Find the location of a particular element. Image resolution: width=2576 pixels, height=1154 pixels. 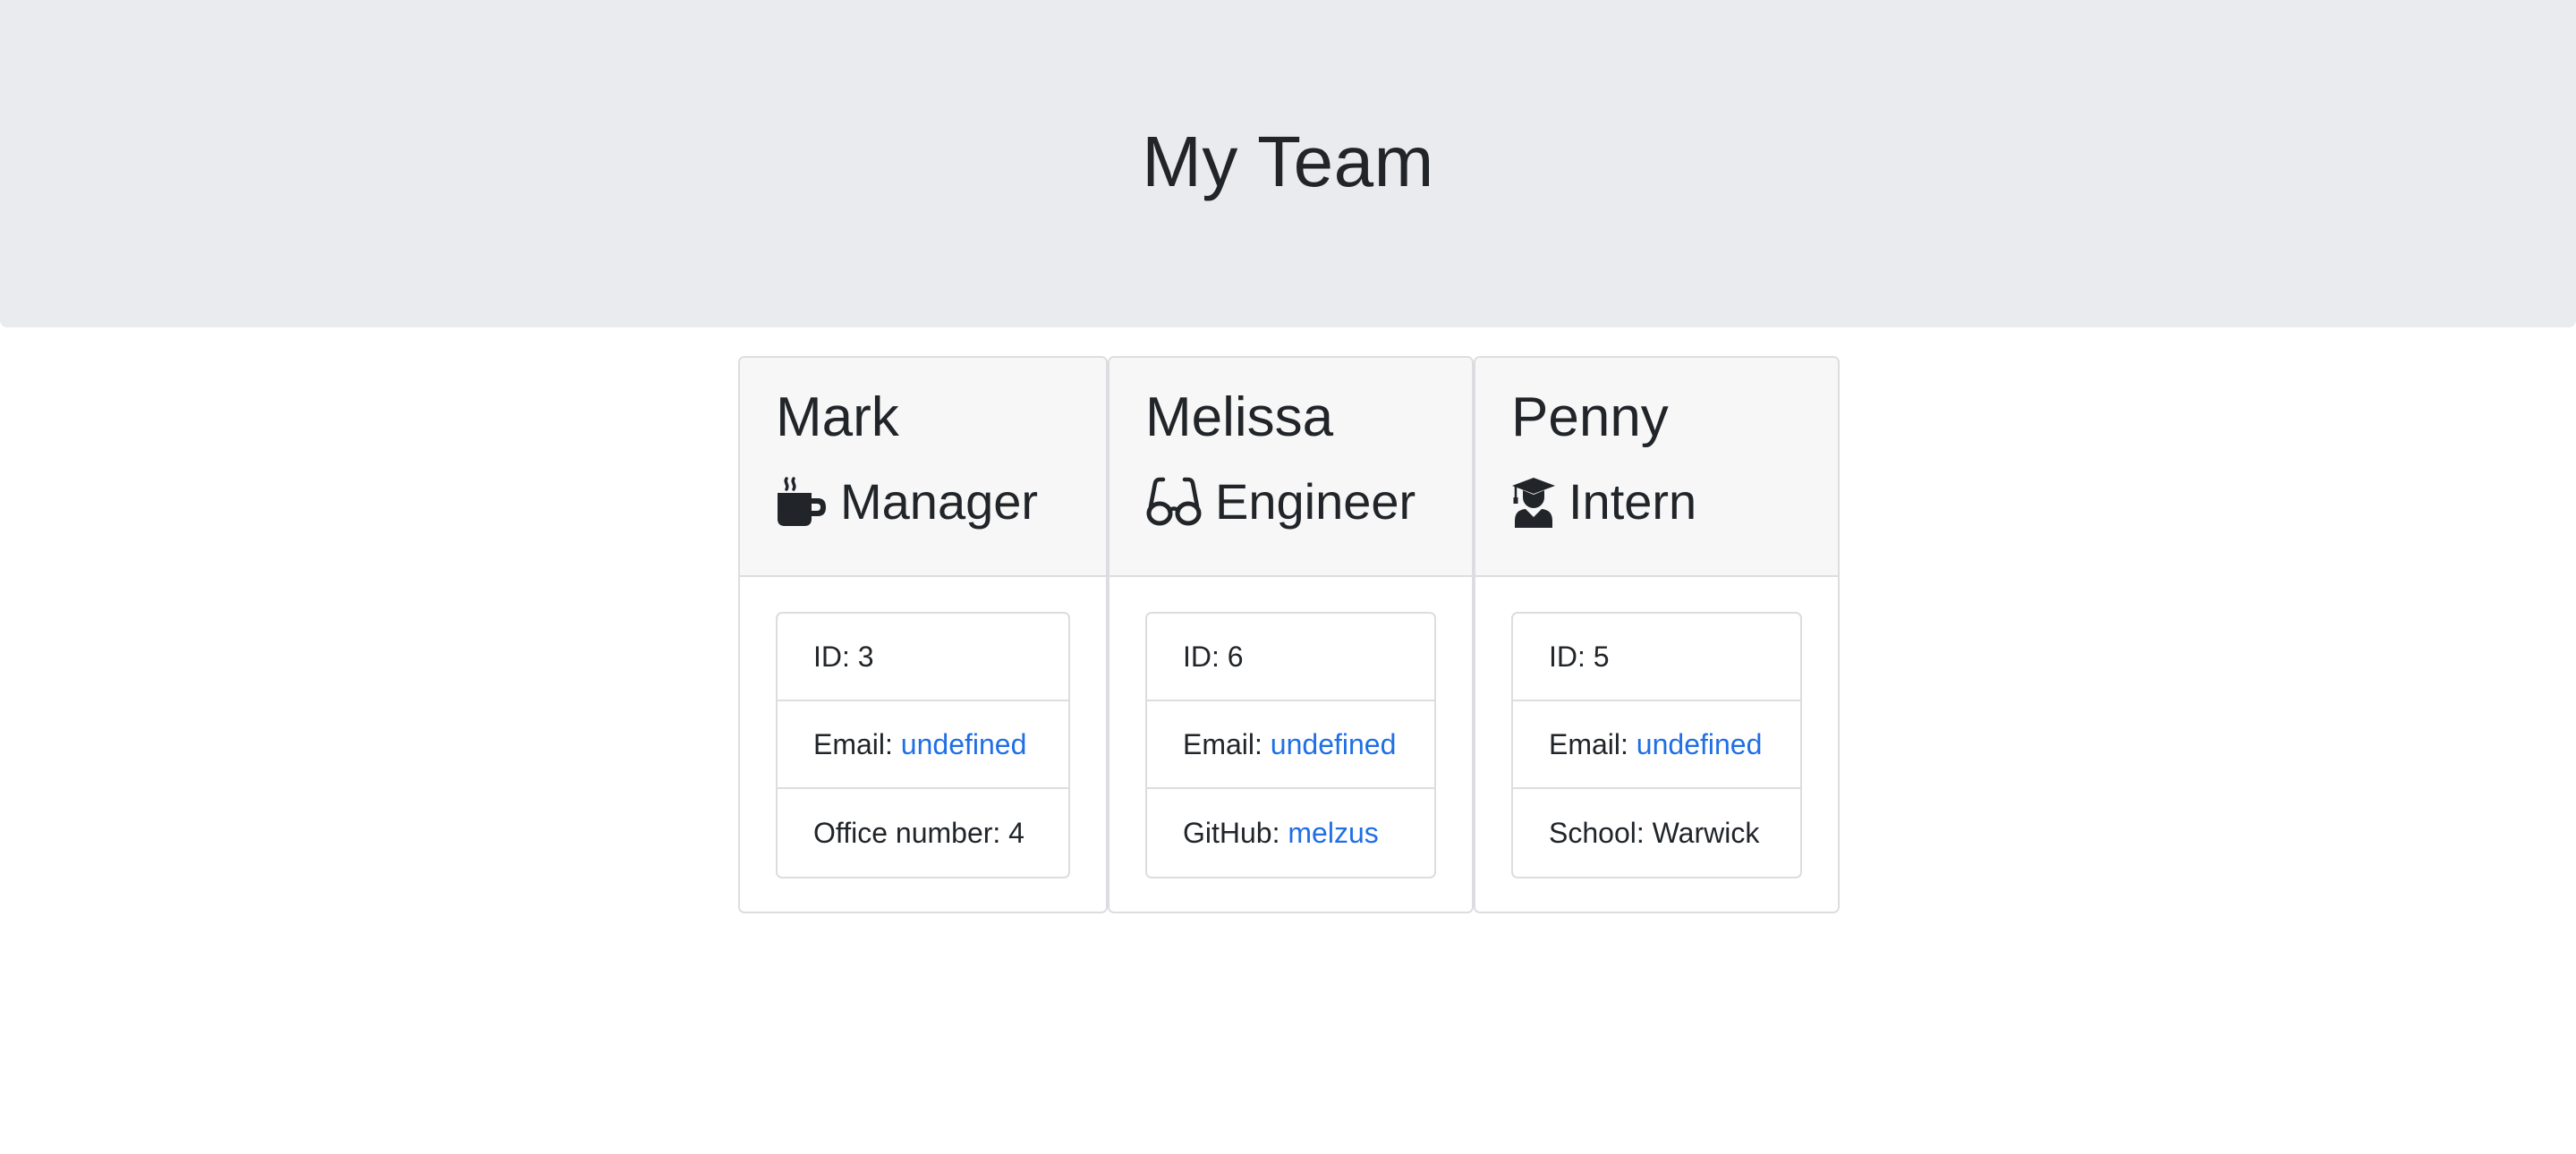

office-number-text: Office number: 4 is located at coordinates (918, 832).